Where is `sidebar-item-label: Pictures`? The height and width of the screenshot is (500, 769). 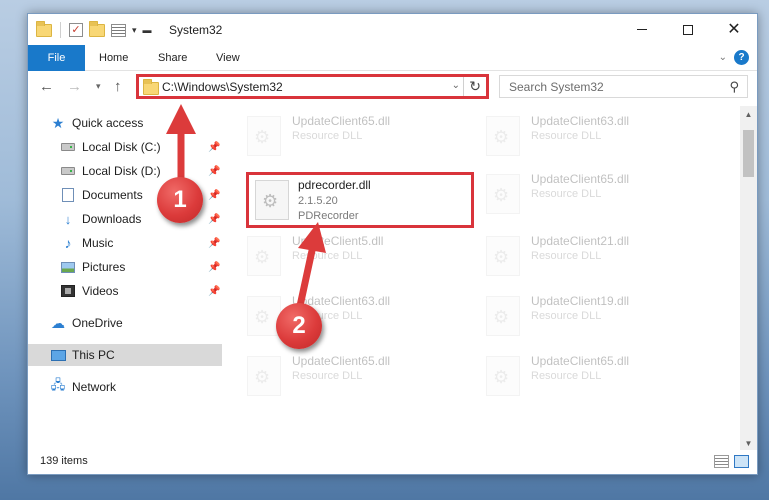 sidebar-item-label: Pictures is located at coordinates (104, 267).